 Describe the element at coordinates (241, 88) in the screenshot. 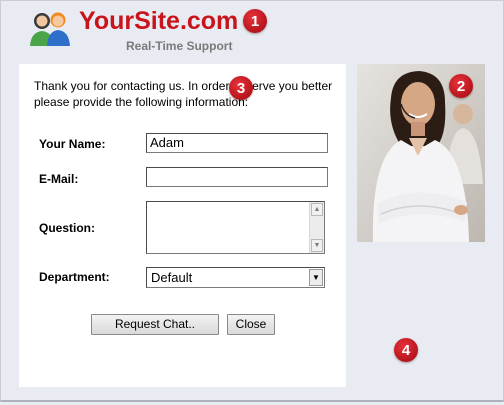

I see `callout-badge-3: 3` at that location.